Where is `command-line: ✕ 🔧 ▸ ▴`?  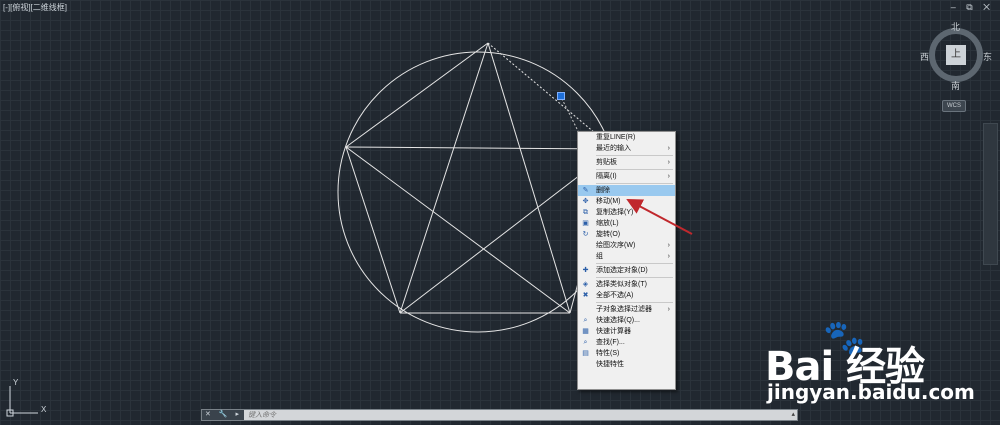 command-line: ✕ 🔧 ▸ ▴ is located at coordinates (499, 415).